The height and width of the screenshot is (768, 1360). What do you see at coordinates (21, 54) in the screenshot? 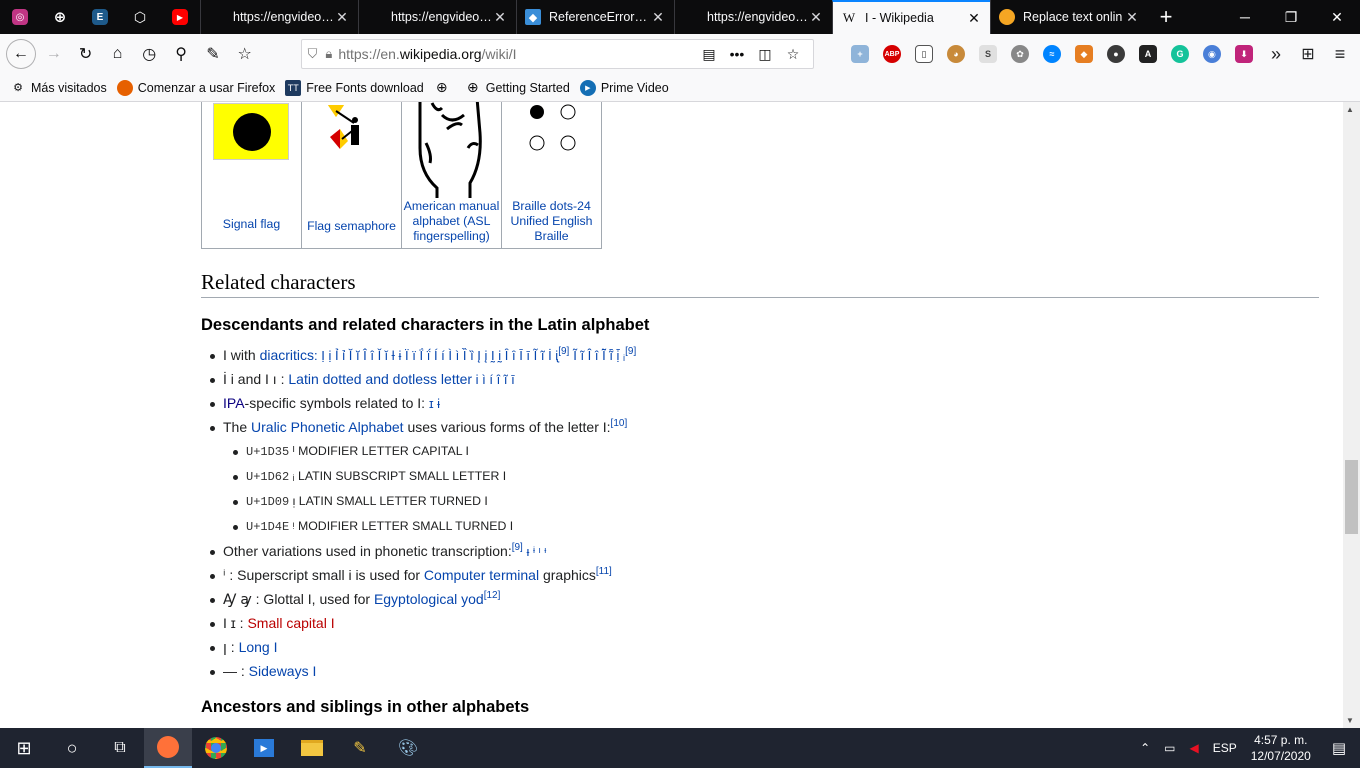
I see `back-button: ←` at bounding box center [21, 54].